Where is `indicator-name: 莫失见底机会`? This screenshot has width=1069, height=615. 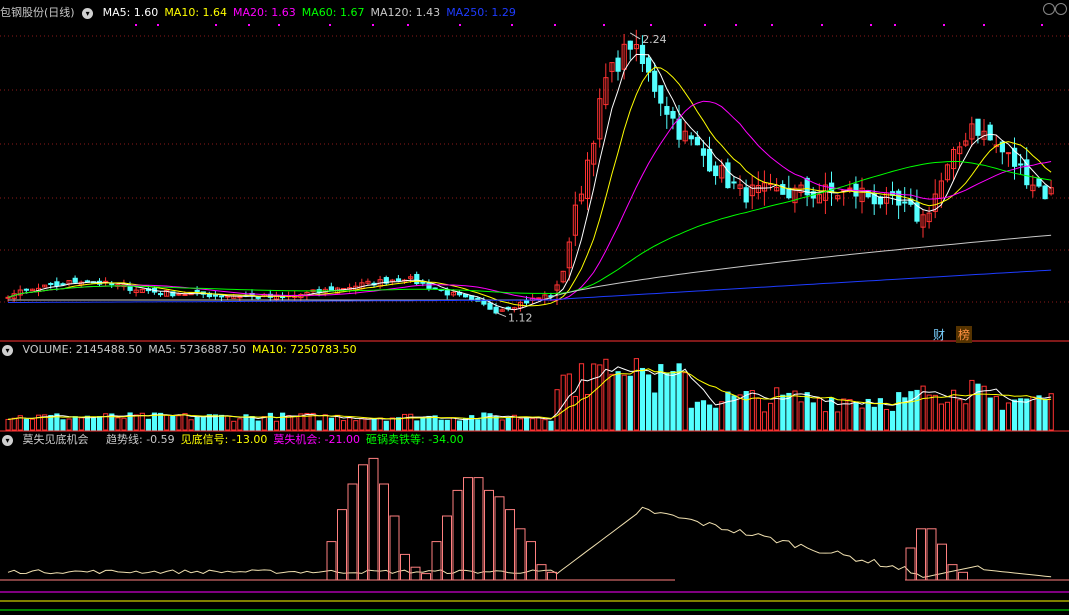
indicator-name: 莫失见底机会 is located at coordinates (55, 439).